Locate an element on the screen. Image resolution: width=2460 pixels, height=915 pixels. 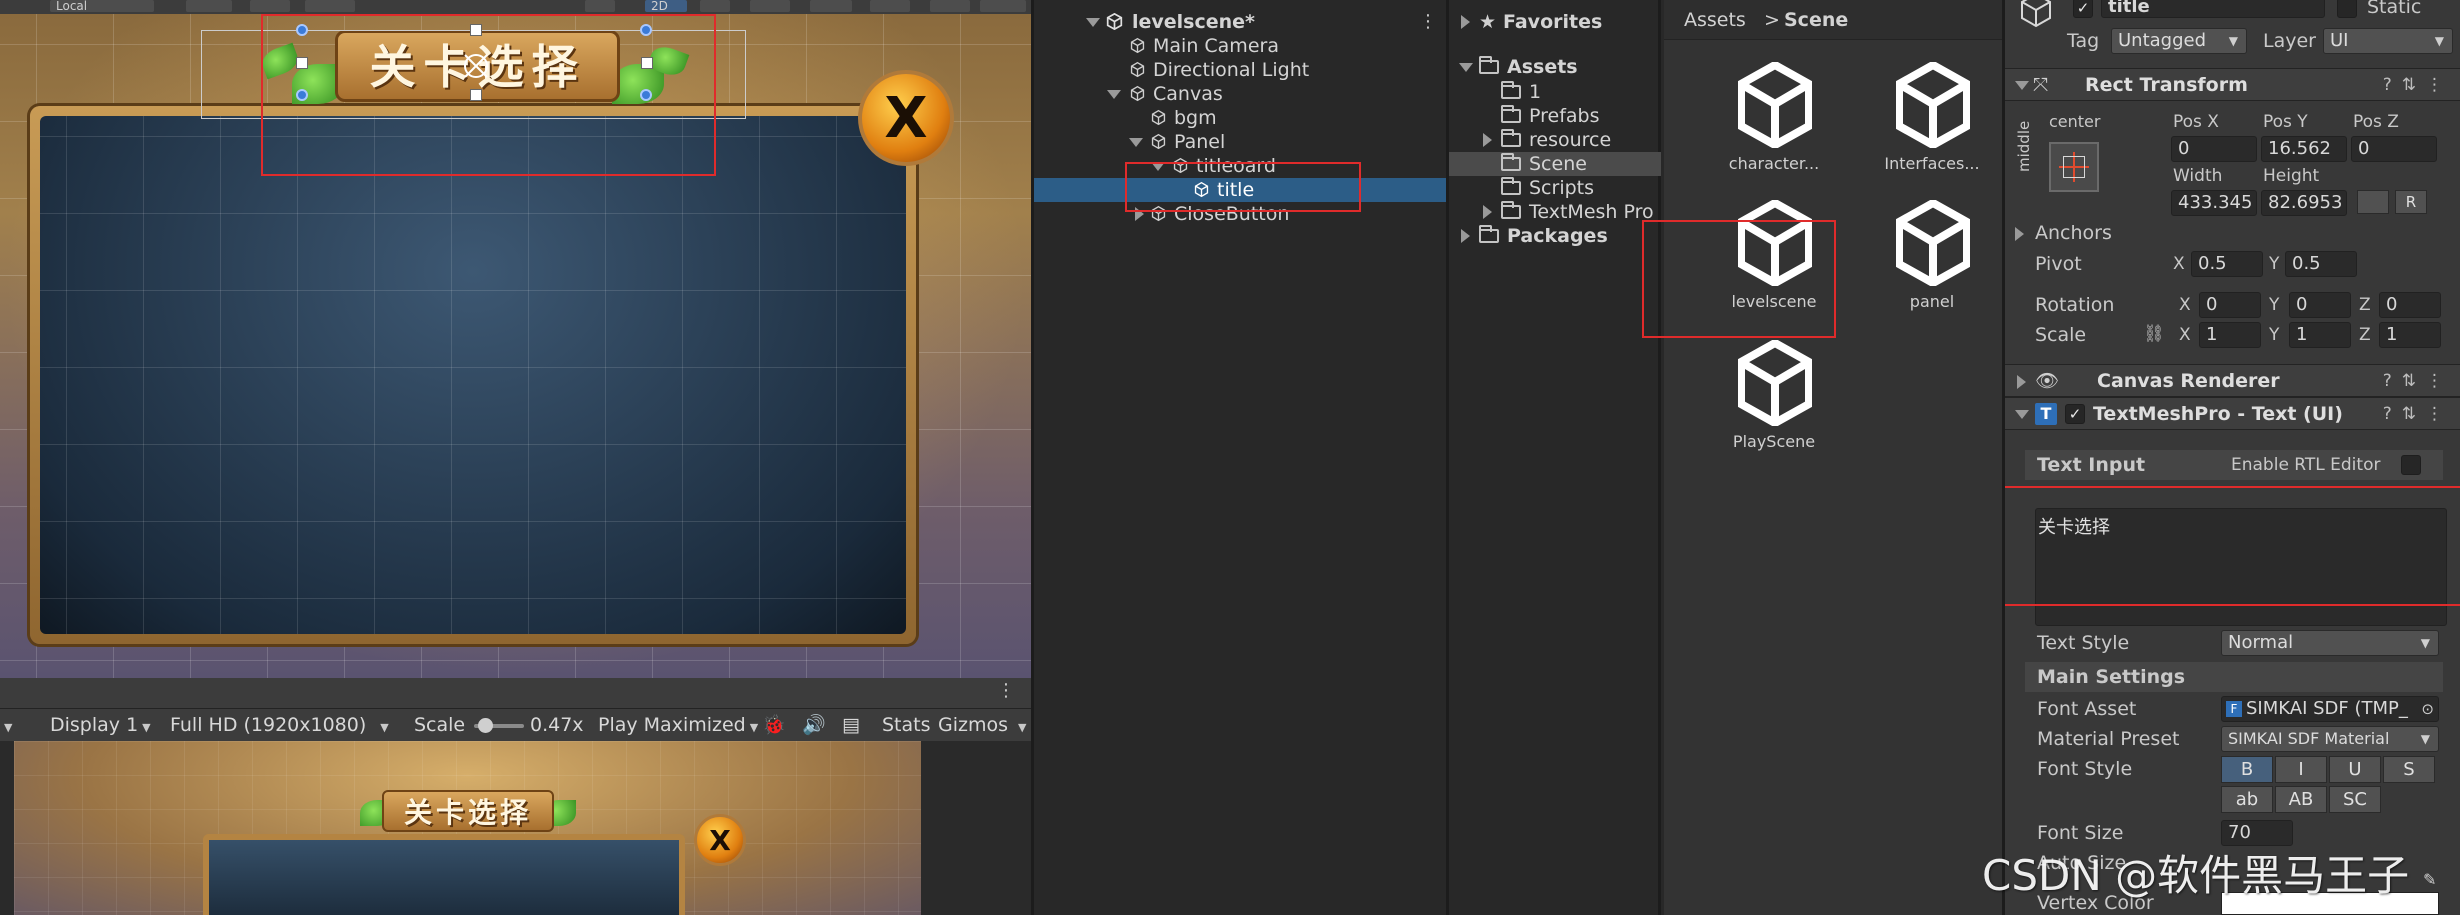
tree-folder-resource: resource is located at coordinates (1555, 140).